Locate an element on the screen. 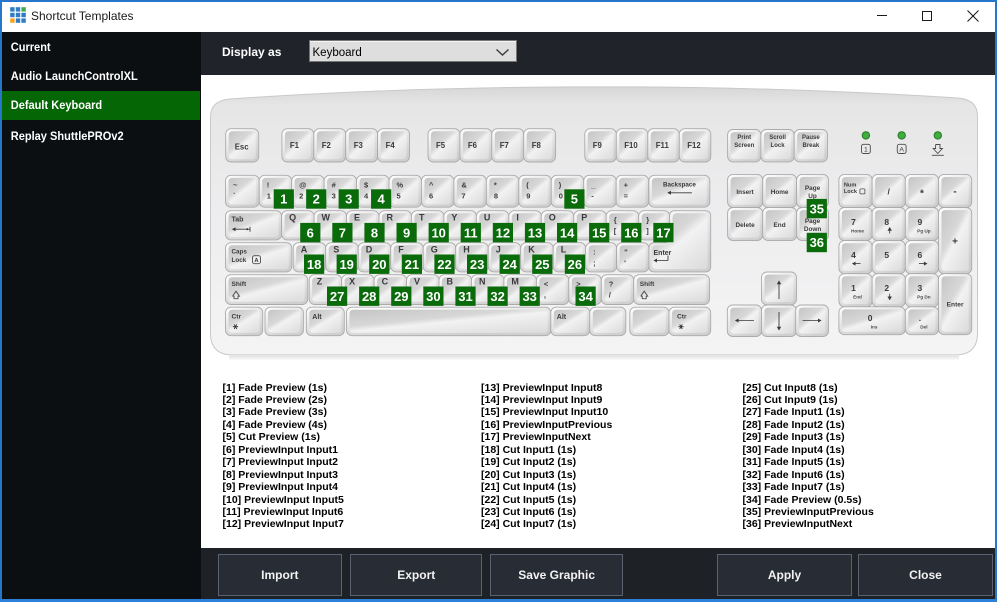  svg-text: N is located at coordinates (482, 282).